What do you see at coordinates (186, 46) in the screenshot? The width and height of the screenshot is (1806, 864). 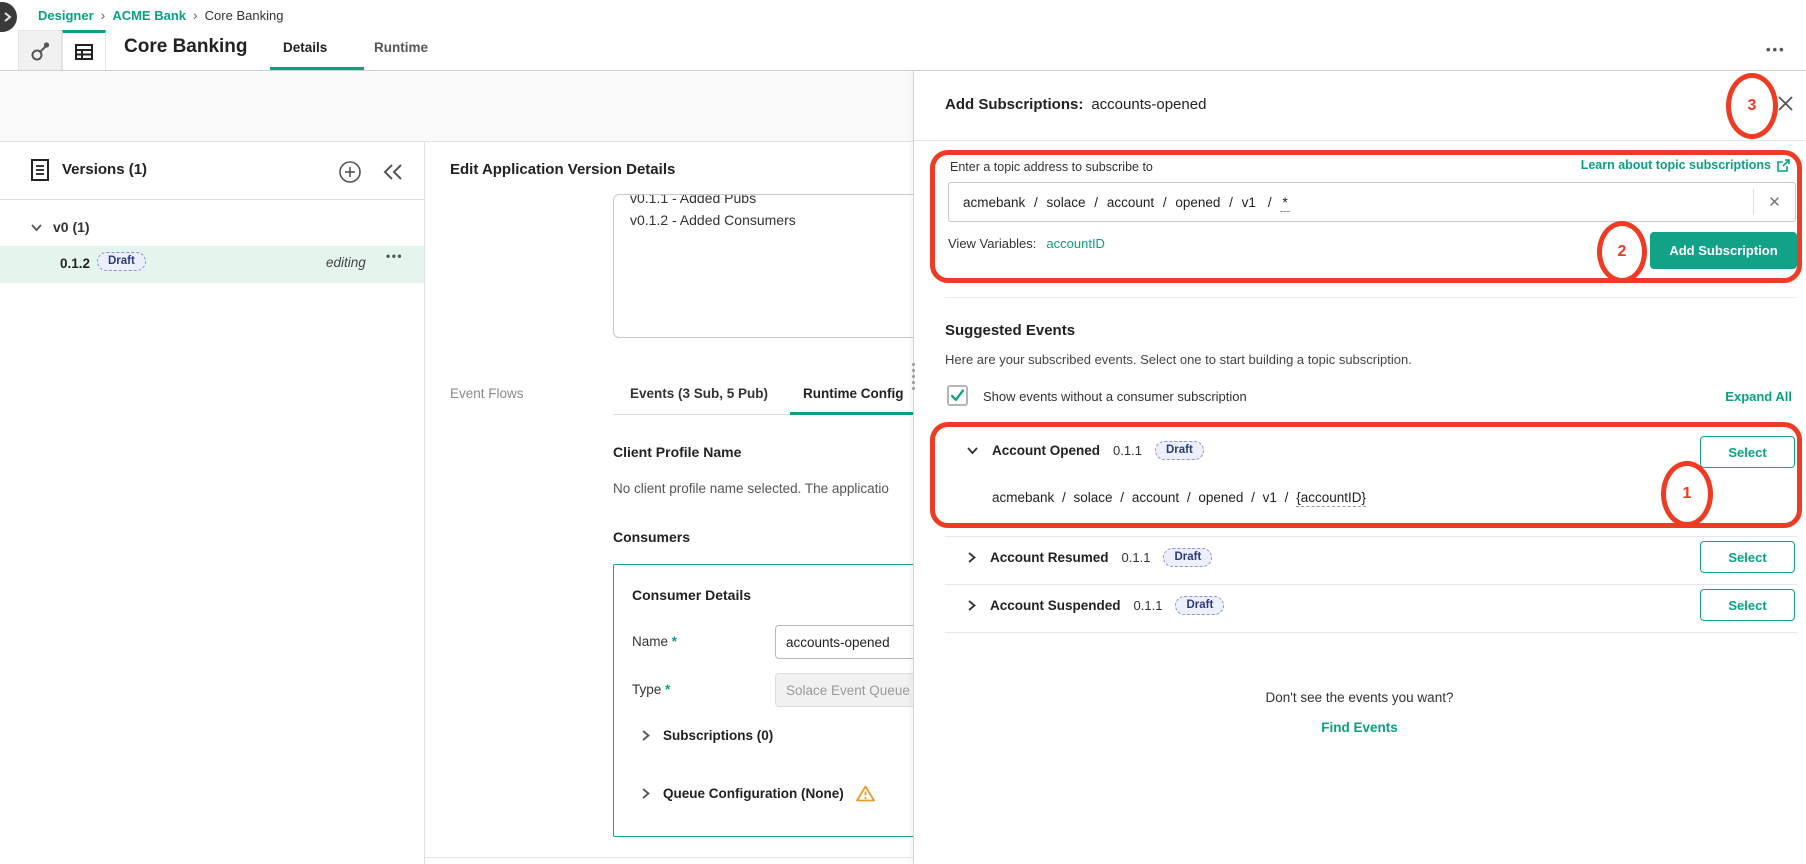 I see `page-title: Core Banking` at bounding box center [186, 46].